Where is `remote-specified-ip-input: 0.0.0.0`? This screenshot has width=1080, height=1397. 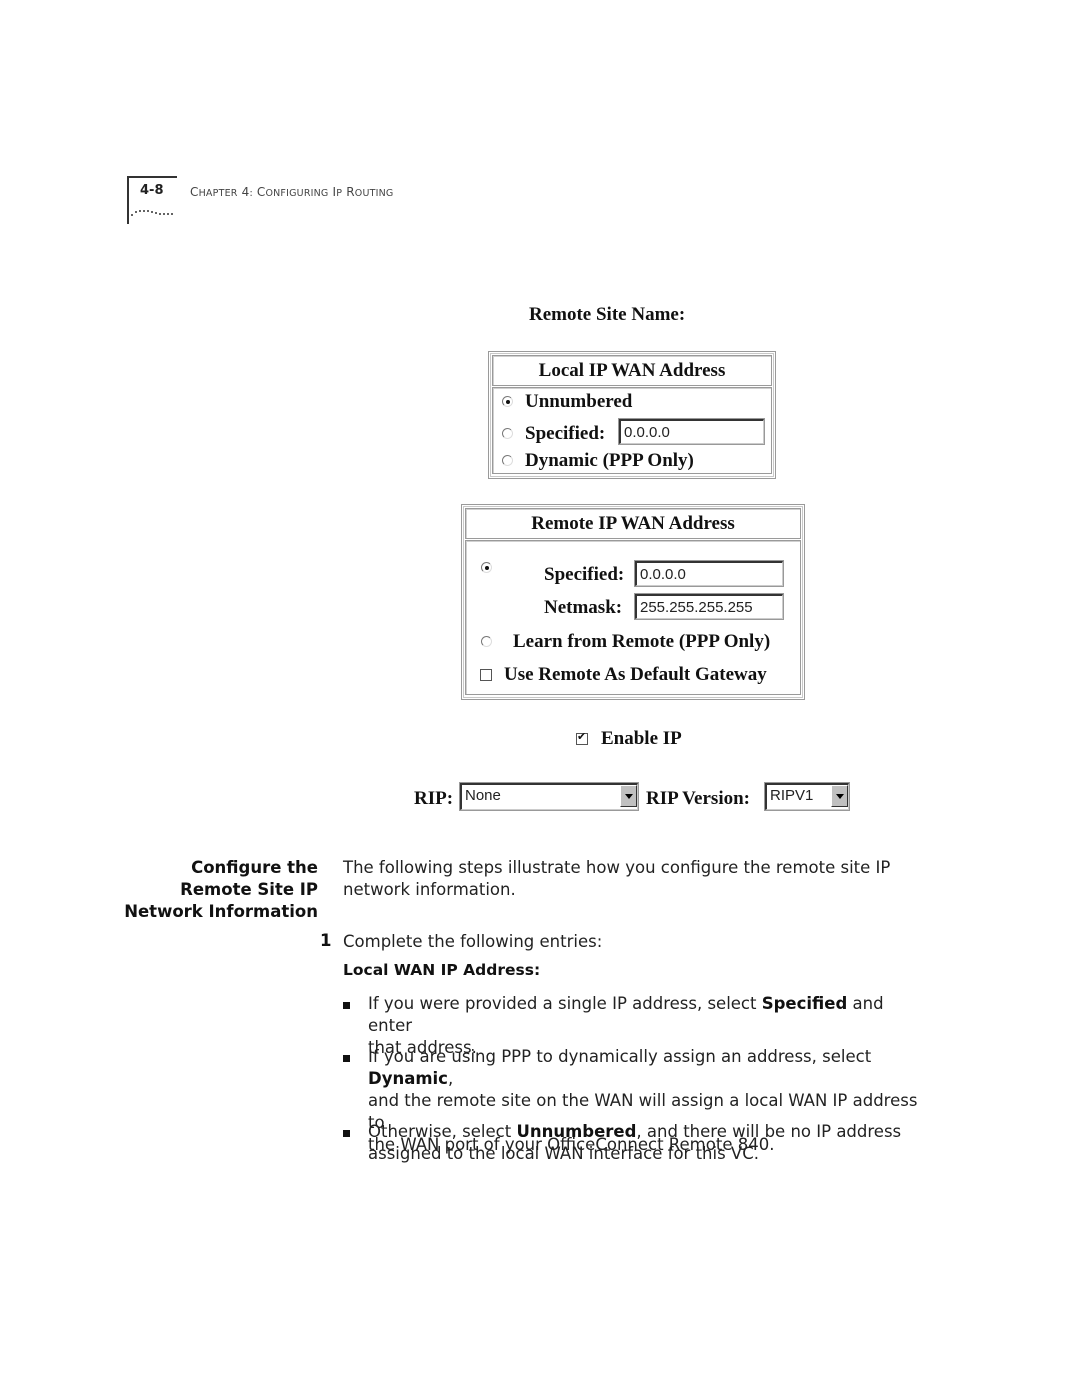 remote-specified-ip-input: 0.0.0.0 is located at coordinates (709, 573).